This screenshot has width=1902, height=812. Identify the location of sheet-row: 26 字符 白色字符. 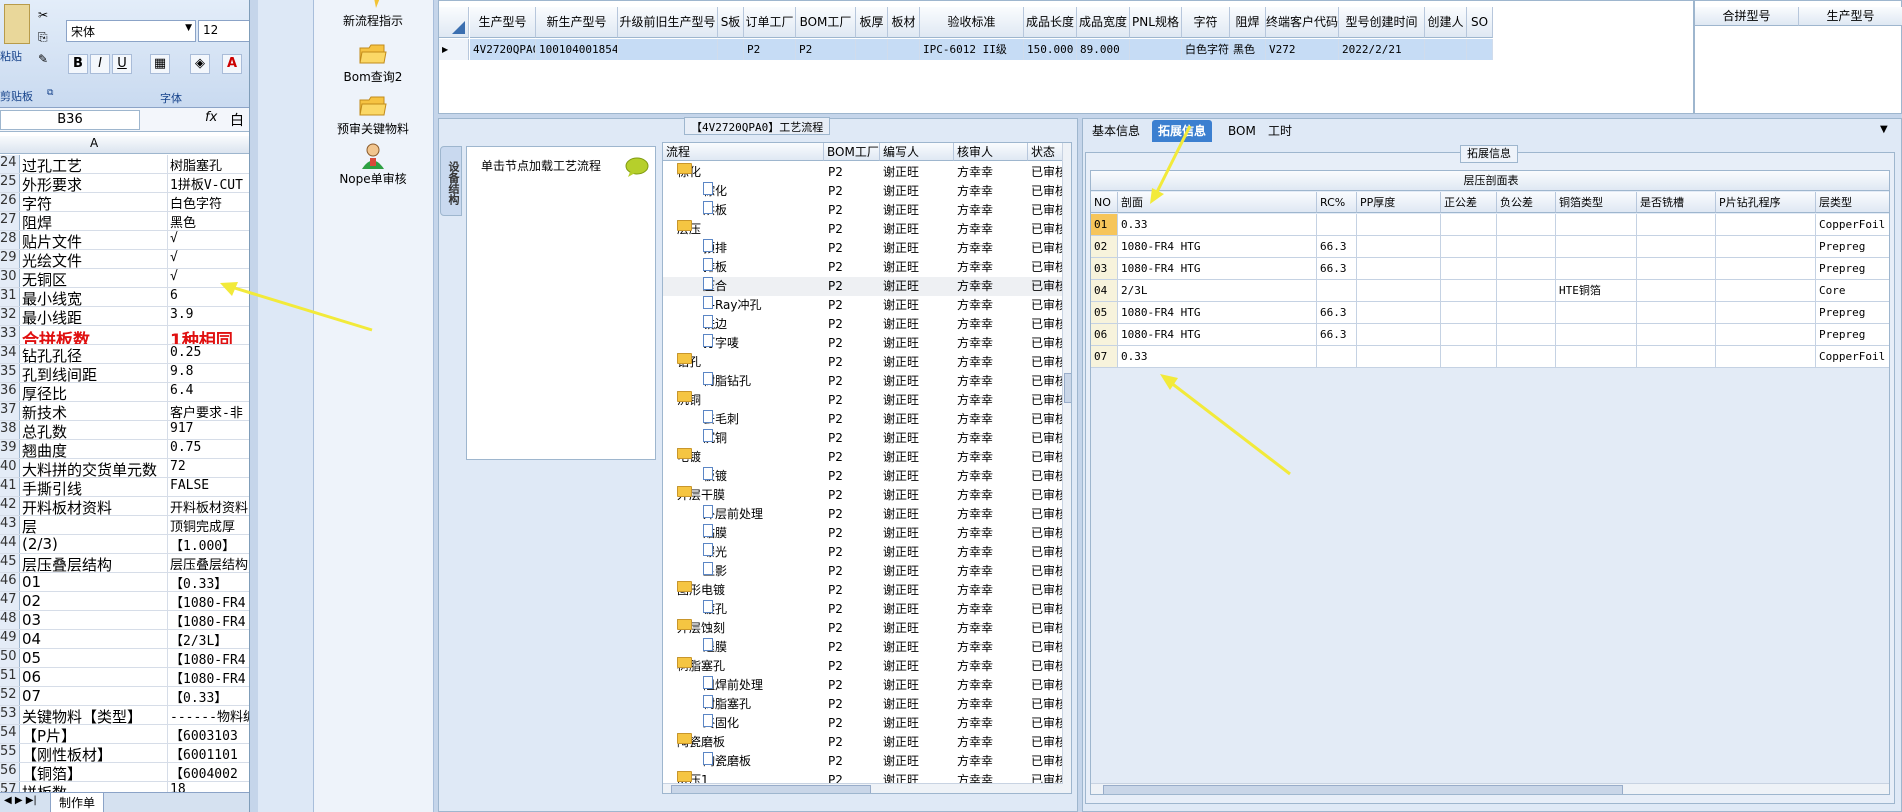
(124, 202).